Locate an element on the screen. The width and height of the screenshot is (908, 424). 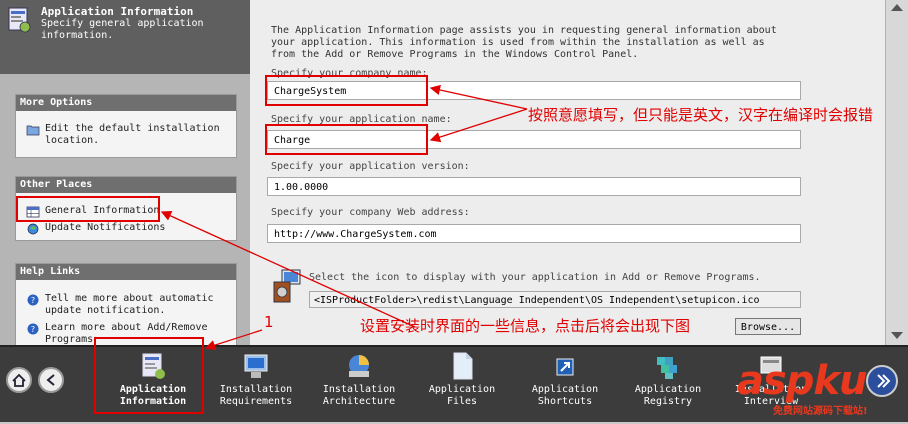
forward-arrow-icon is located at coordinates (884, 381).